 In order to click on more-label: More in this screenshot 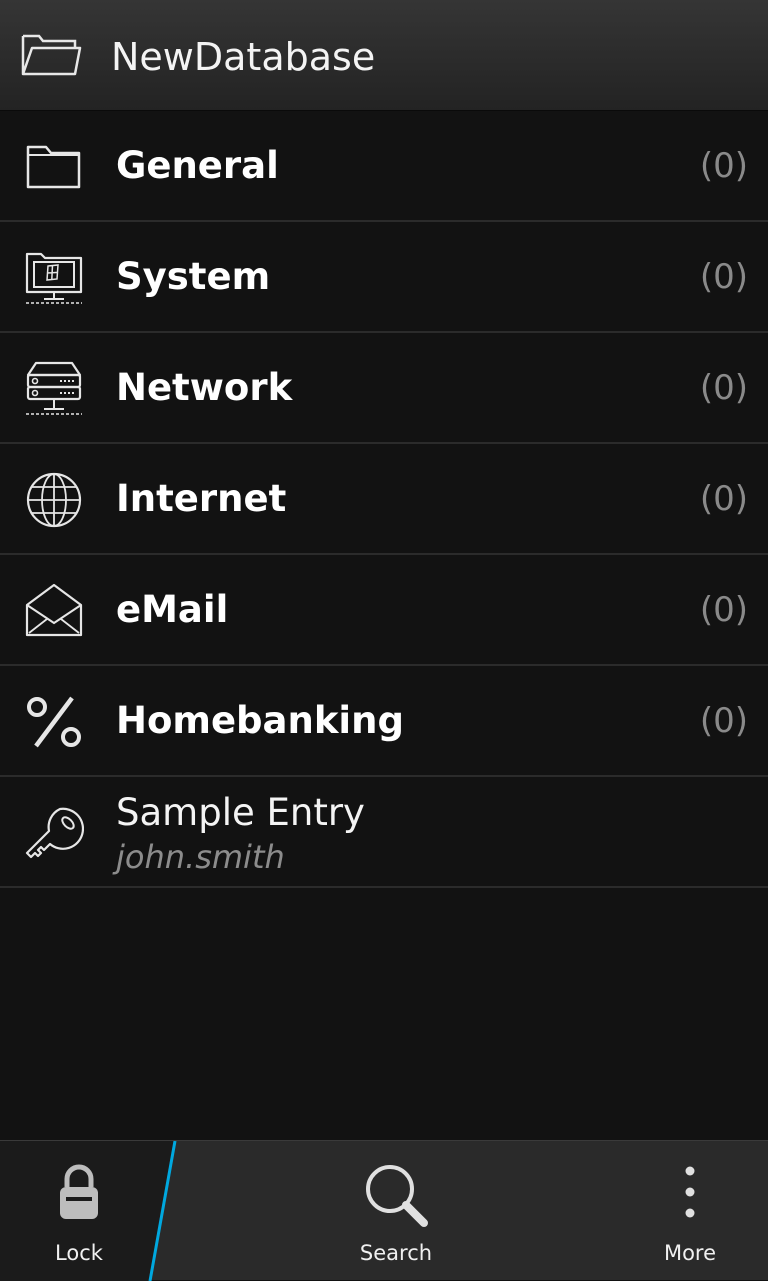, I will do `click(690, 1253)`.